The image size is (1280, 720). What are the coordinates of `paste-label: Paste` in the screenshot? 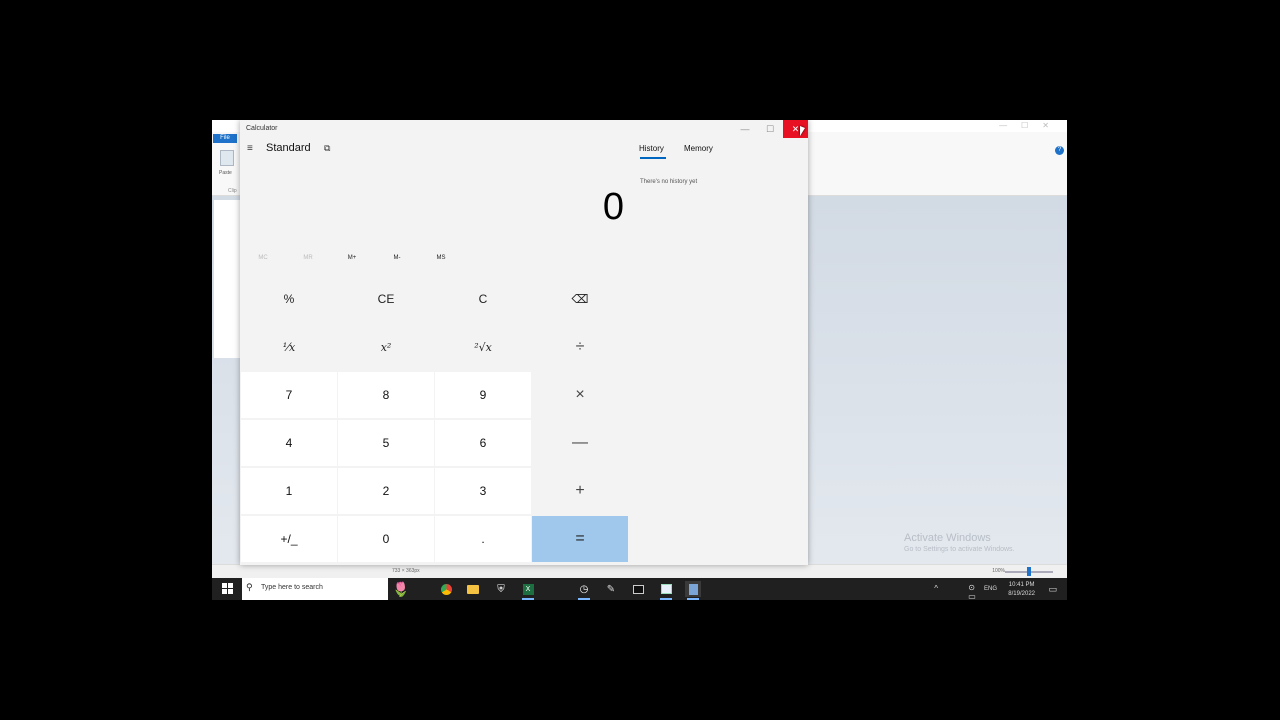 It's located at (225, 173).